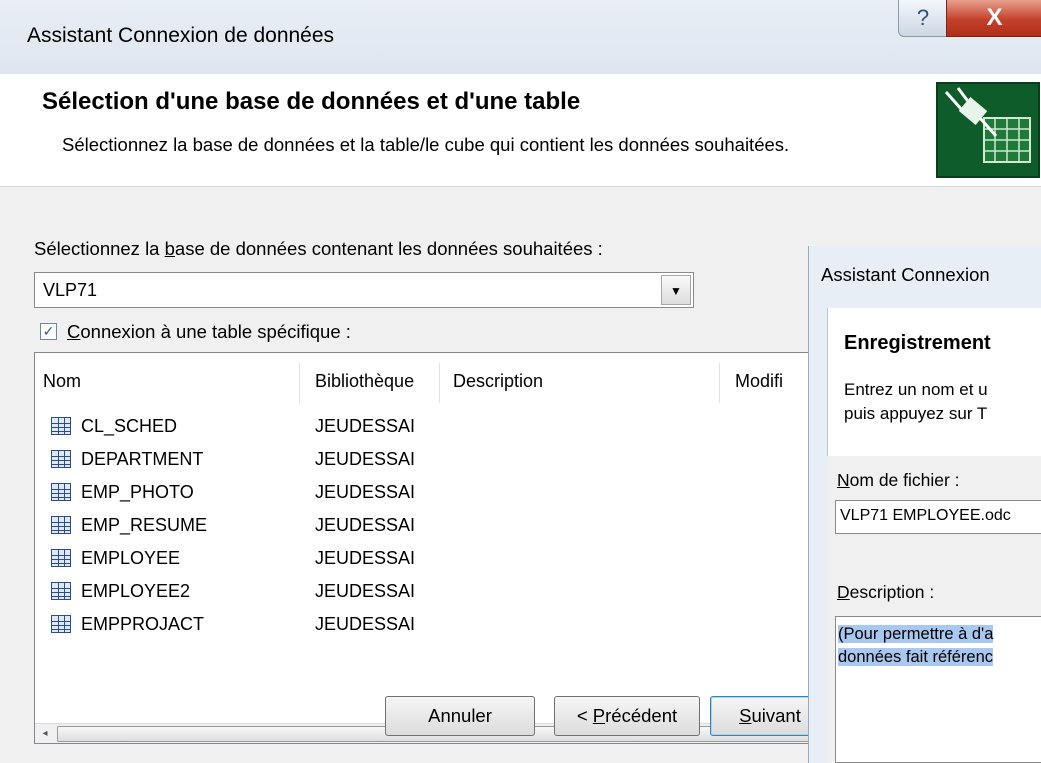 The height and width of the screenshot is (763, 1041). Describe the element at coordinates (181, 35) in the screenshot. I see `window-title: Assistant Connexion de données` at that location.